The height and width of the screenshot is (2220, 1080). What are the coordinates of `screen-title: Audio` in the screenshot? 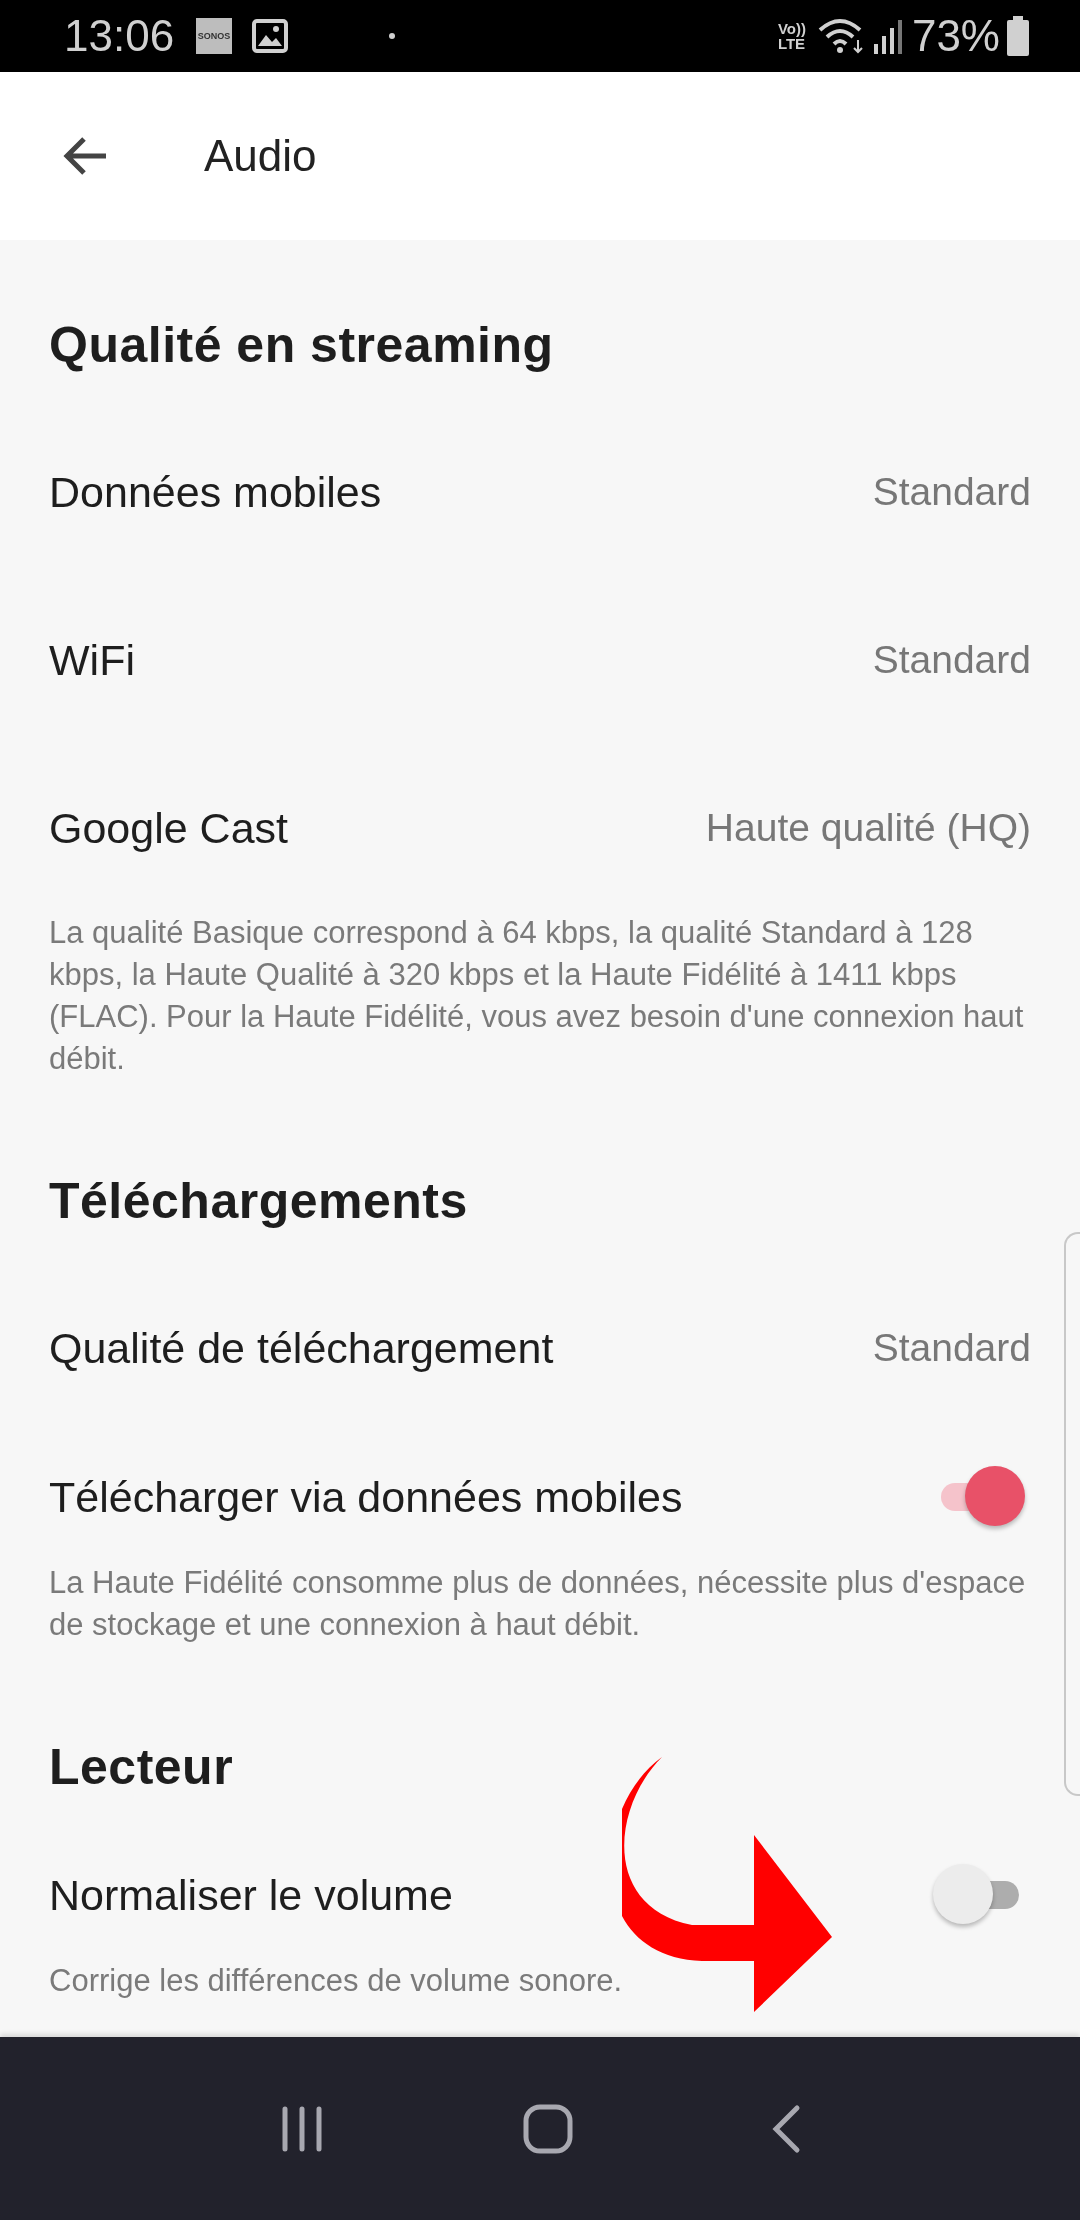 It's located at (260, 156).